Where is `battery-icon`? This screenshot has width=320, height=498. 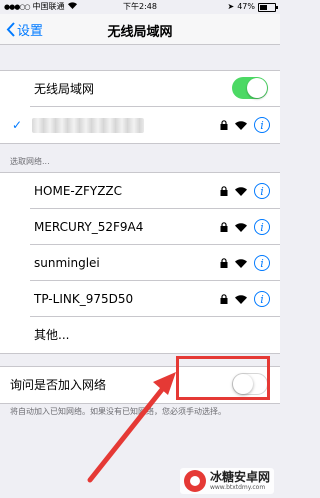
battery-icon is located at coordinates (268, 7).